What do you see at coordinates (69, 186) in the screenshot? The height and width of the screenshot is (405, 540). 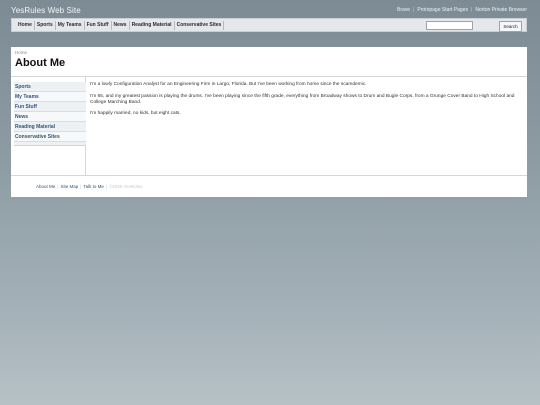 I see `footer-link-site-map: Site Map` at bounding box center [69, 186].